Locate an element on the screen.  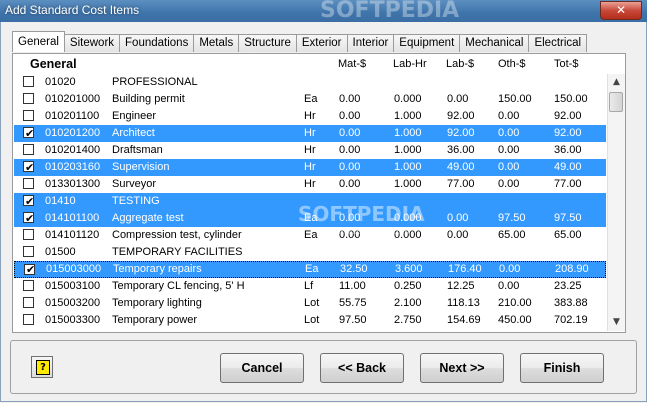
help-button: ? is located at coordinates (42, 367).